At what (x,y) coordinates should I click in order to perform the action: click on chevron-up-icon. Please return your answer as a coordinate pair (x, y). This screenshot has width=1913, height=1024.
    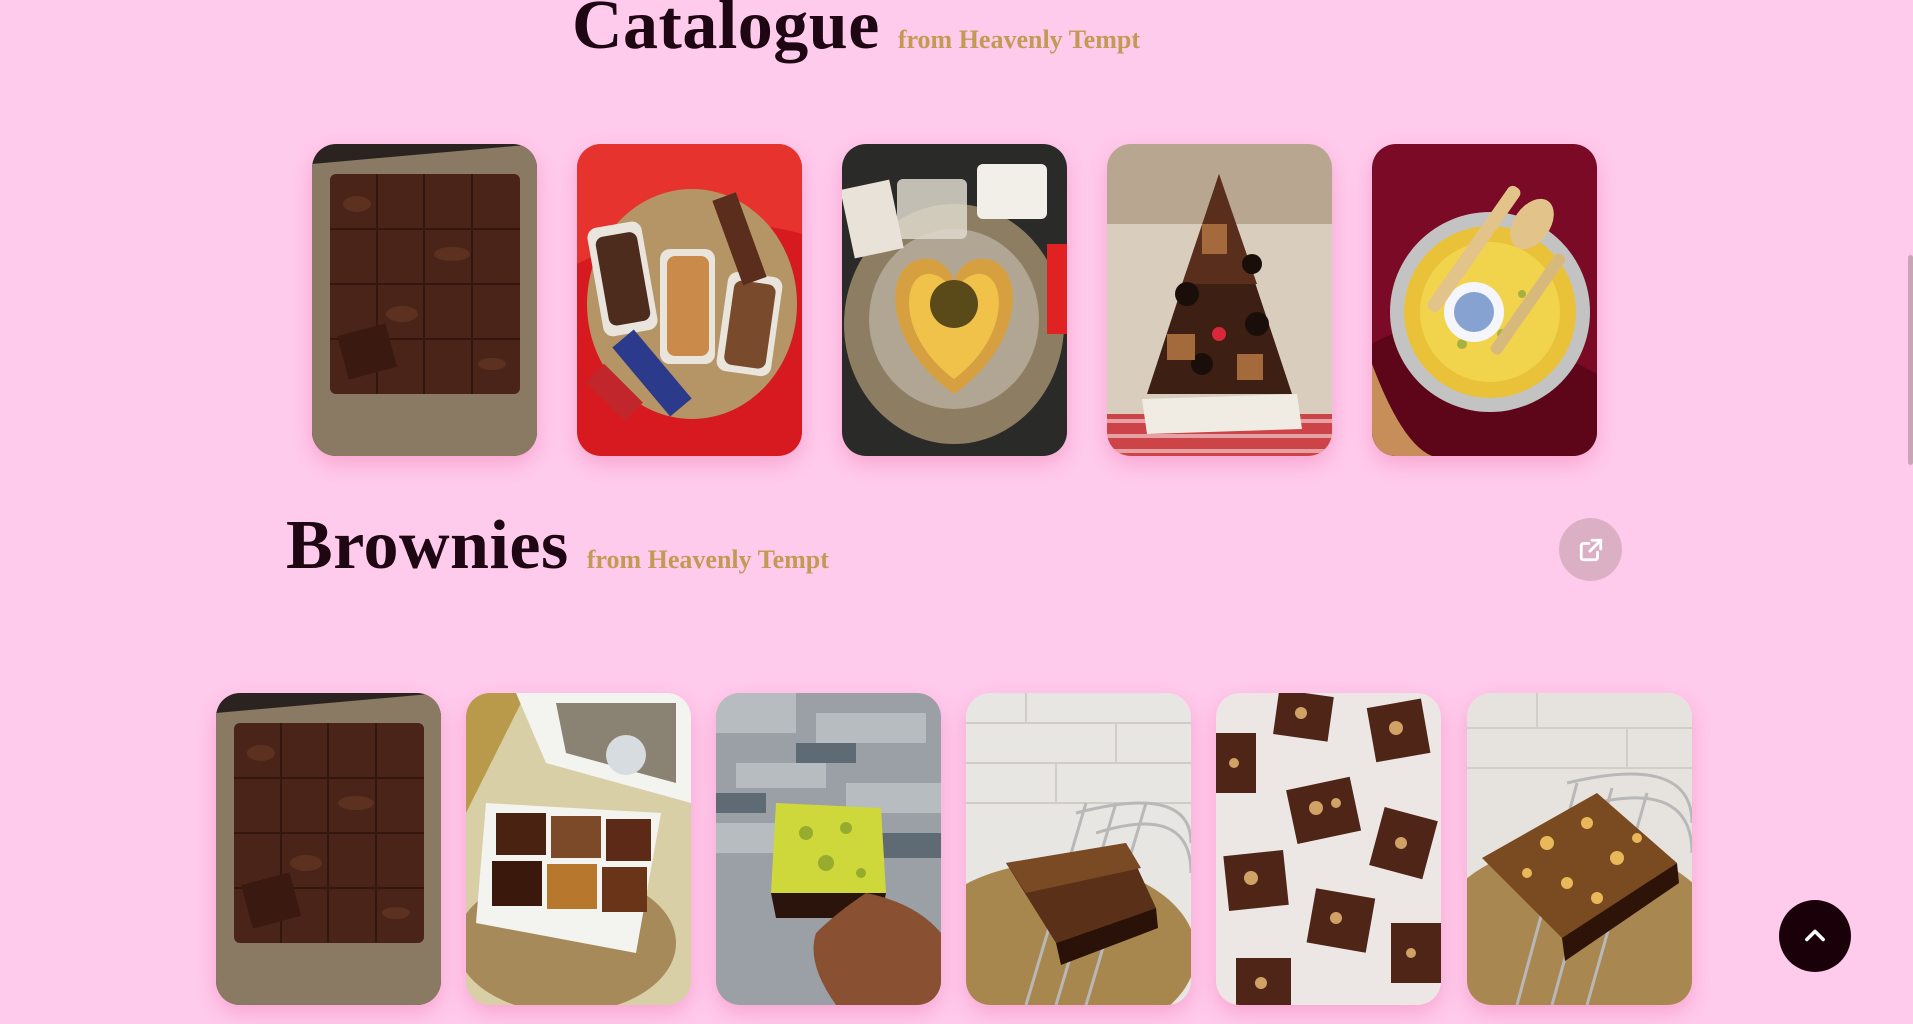
    Looking at the image, I should click on (1815, 935).